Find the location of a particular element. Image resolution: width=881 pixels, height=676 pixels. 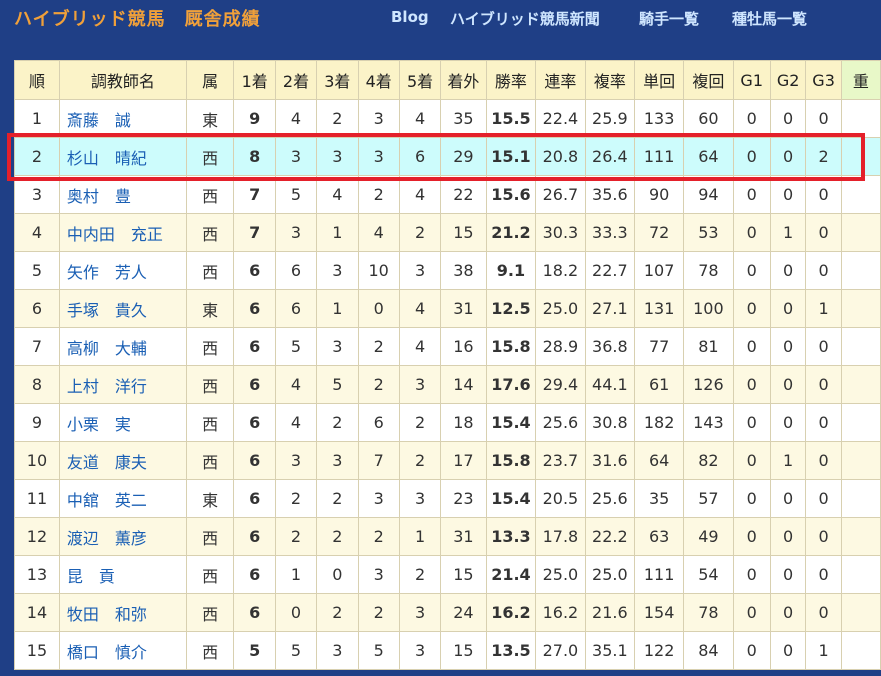

col-header-win-return: 単回 is located at coordinates (659, 80).